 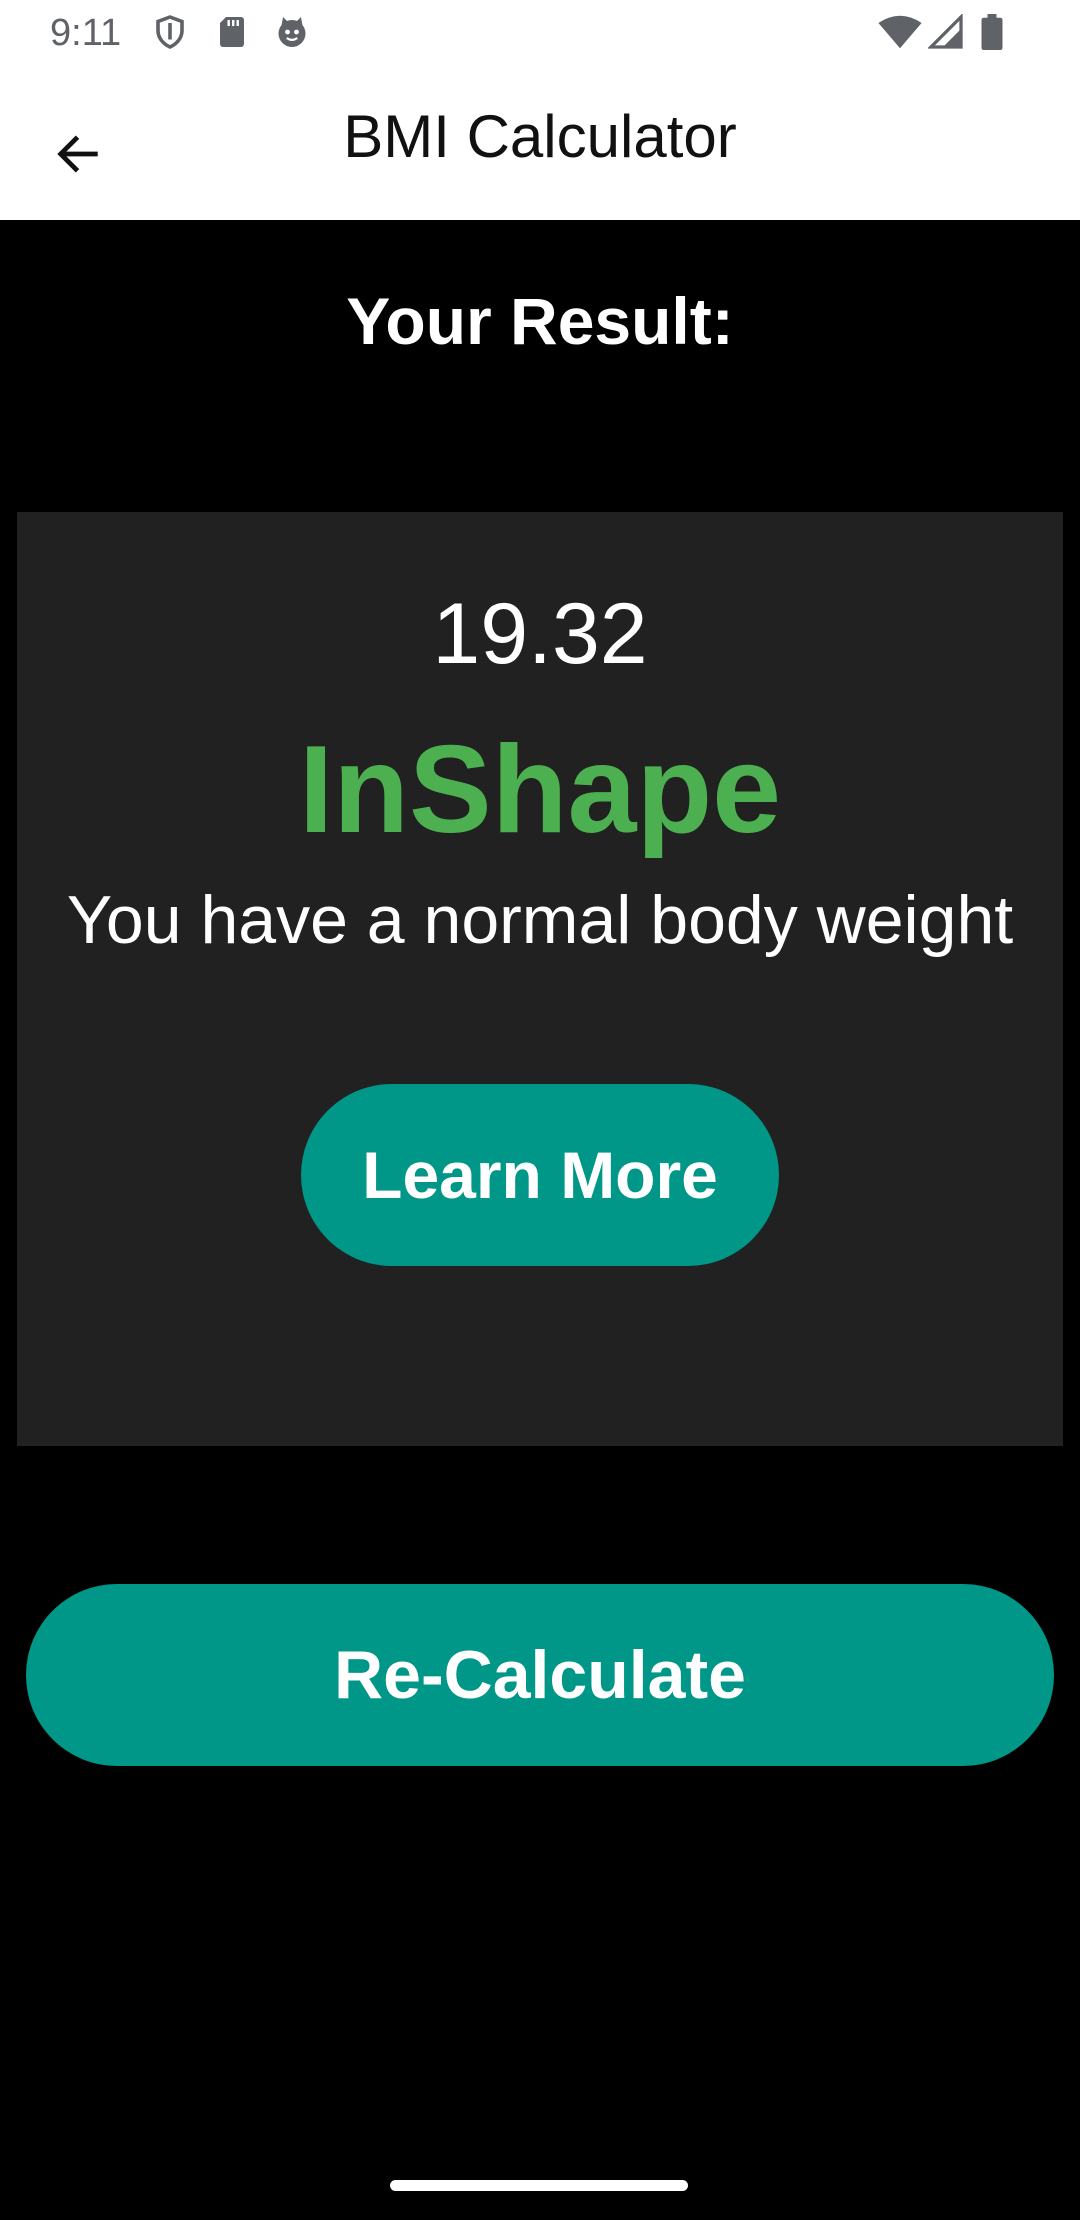 What do you see at coordinates (900, 32) in the screenshot?
I see `wifi-icon` at bounding box center [900, 32].